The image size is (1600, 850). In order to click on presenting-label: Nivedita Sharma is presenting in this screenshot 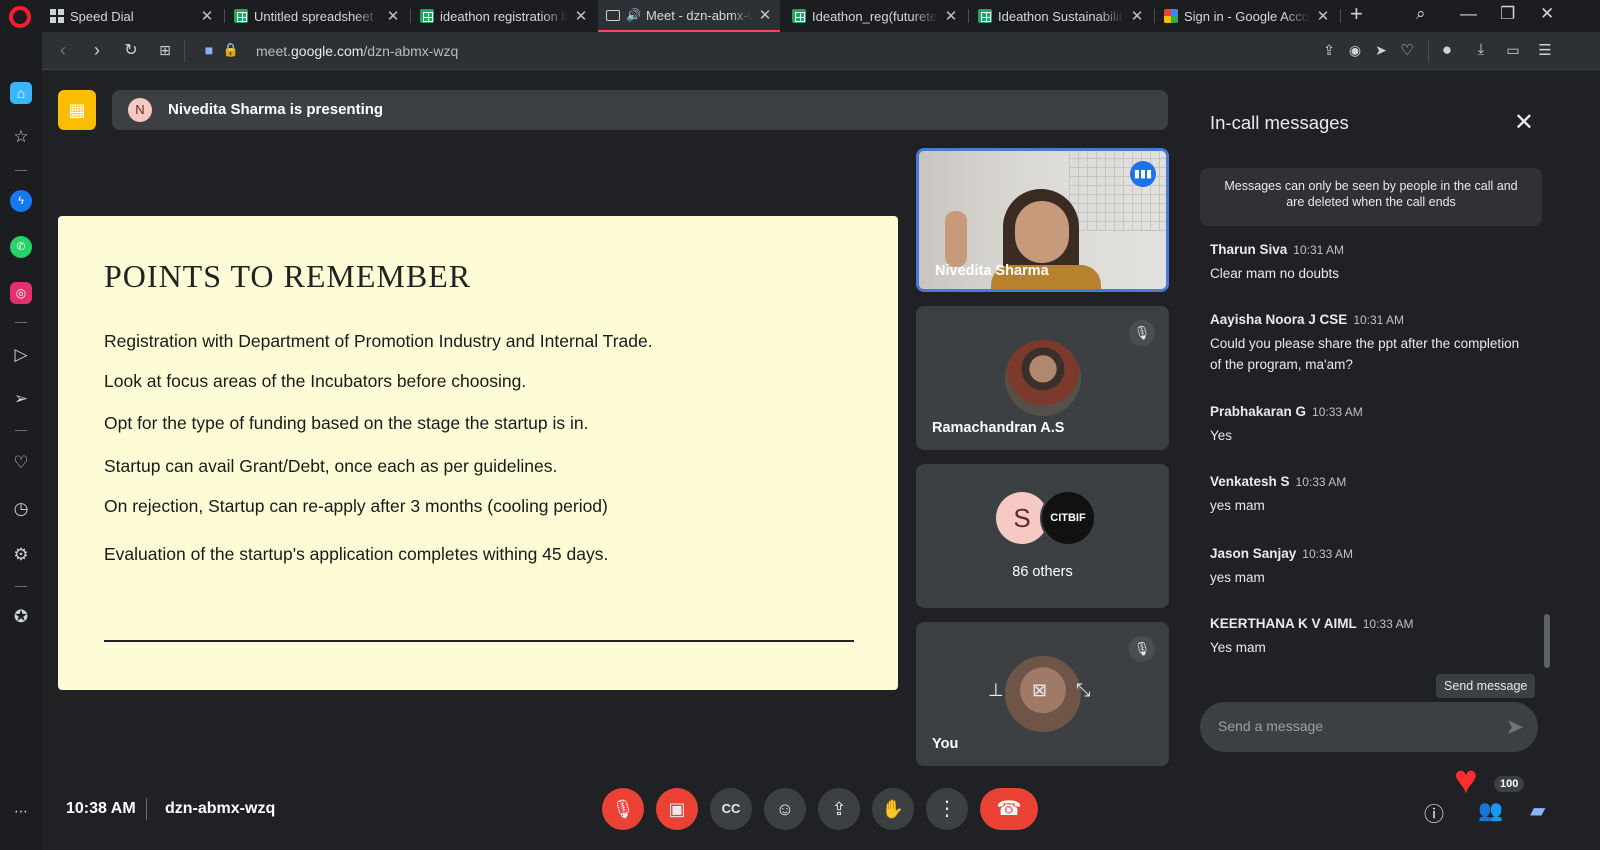, I will do `click(276, 109)`.